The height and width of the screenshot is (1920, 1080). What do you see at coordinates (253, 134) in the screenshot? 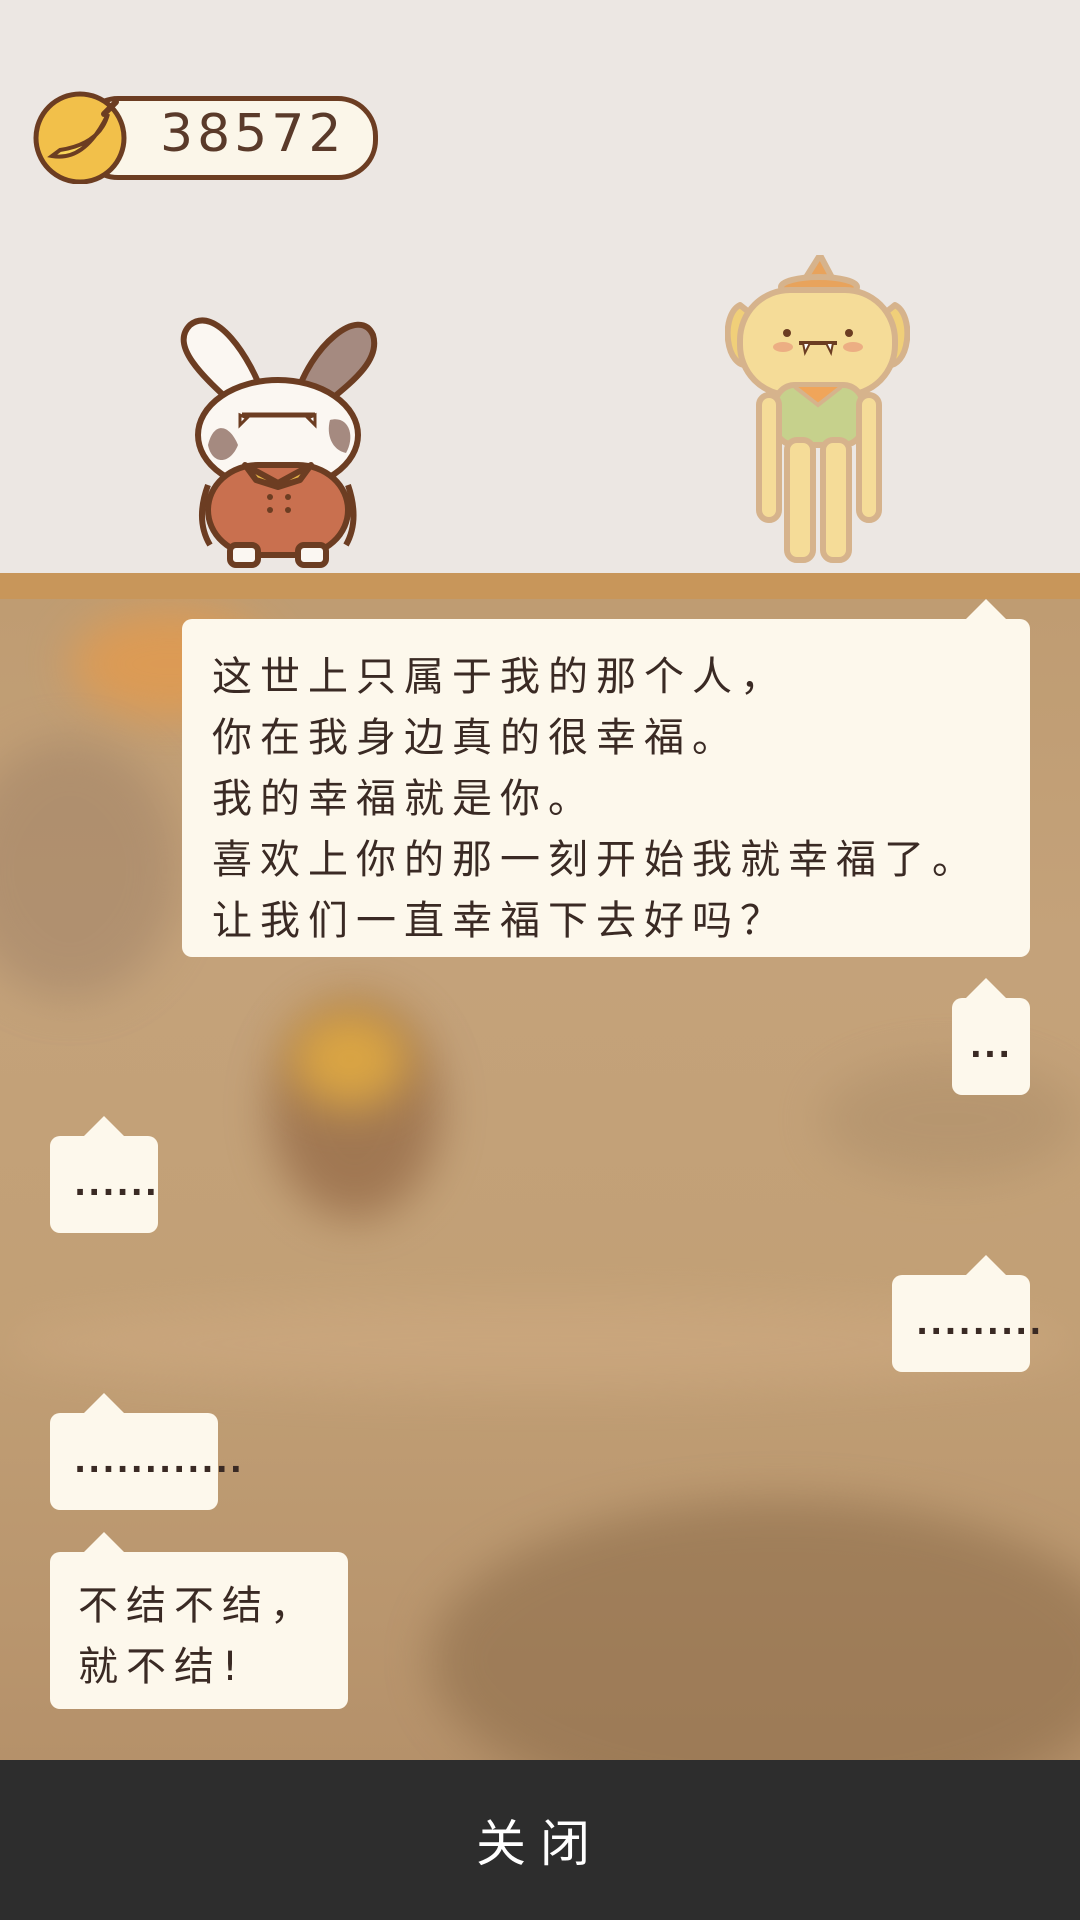
I see `banana-count: 38572` at bounding box center [253, 134].